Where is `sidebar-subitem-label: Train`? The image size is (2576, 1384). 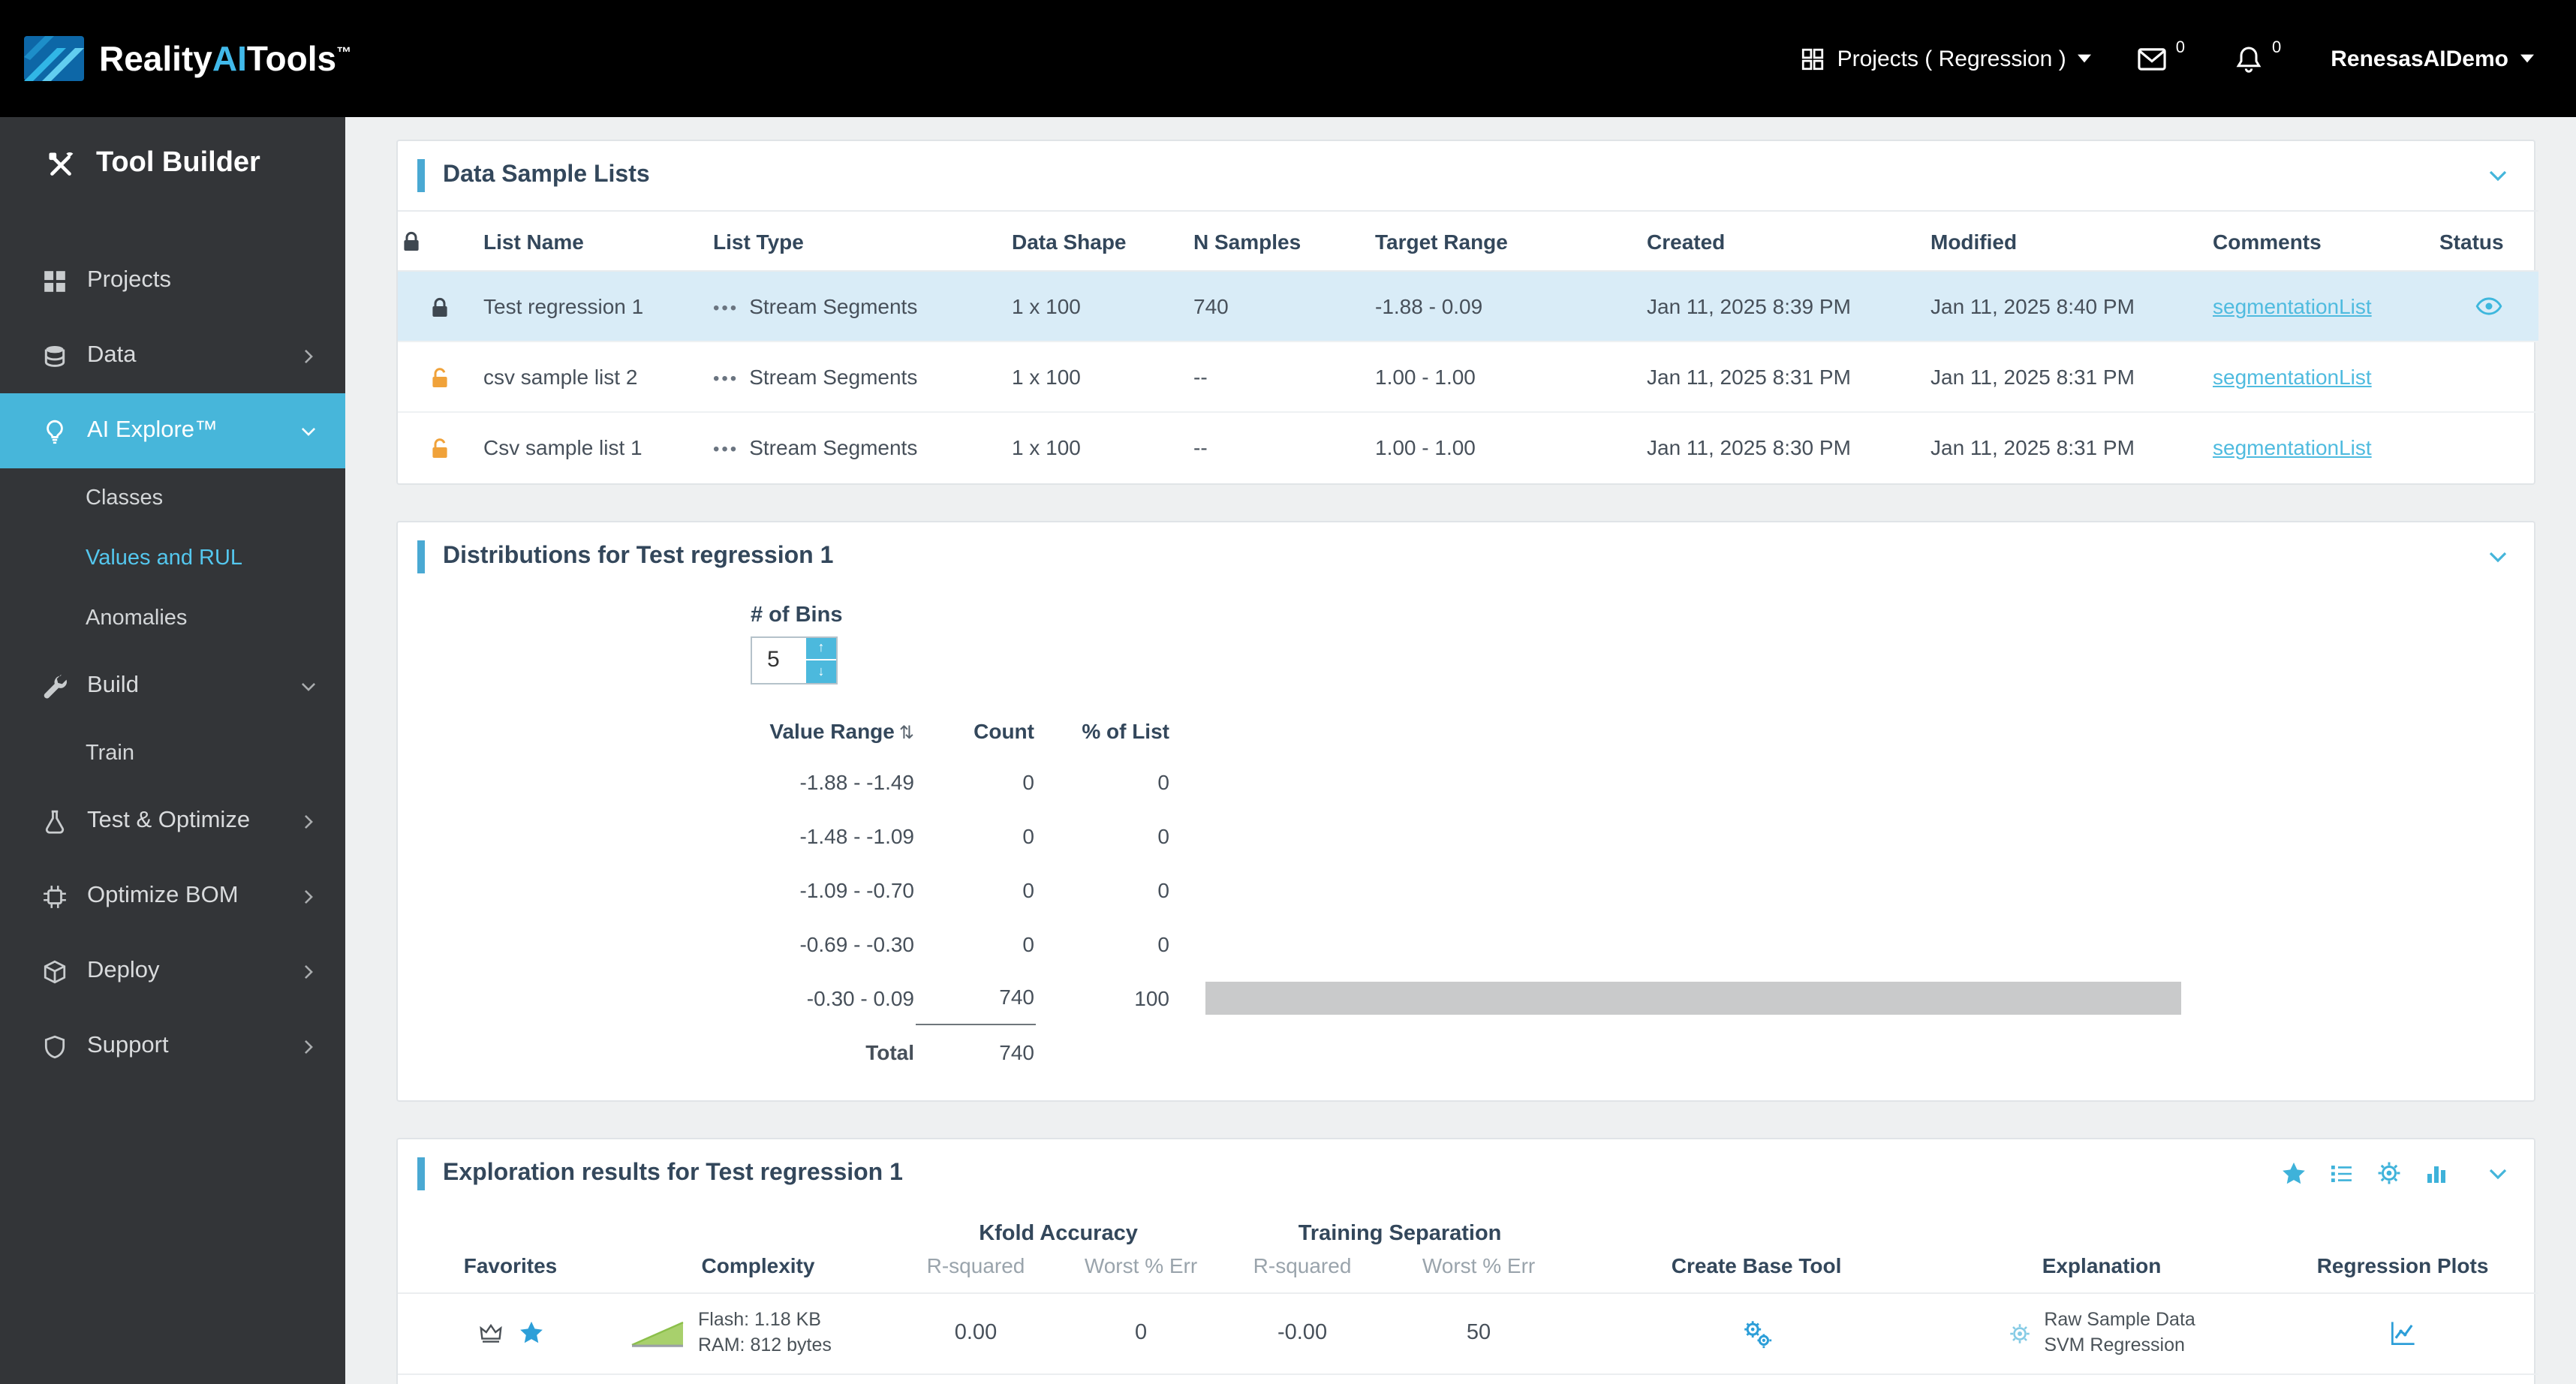 sidebar-subitem-label: Train is located at coordinates (110, 754).